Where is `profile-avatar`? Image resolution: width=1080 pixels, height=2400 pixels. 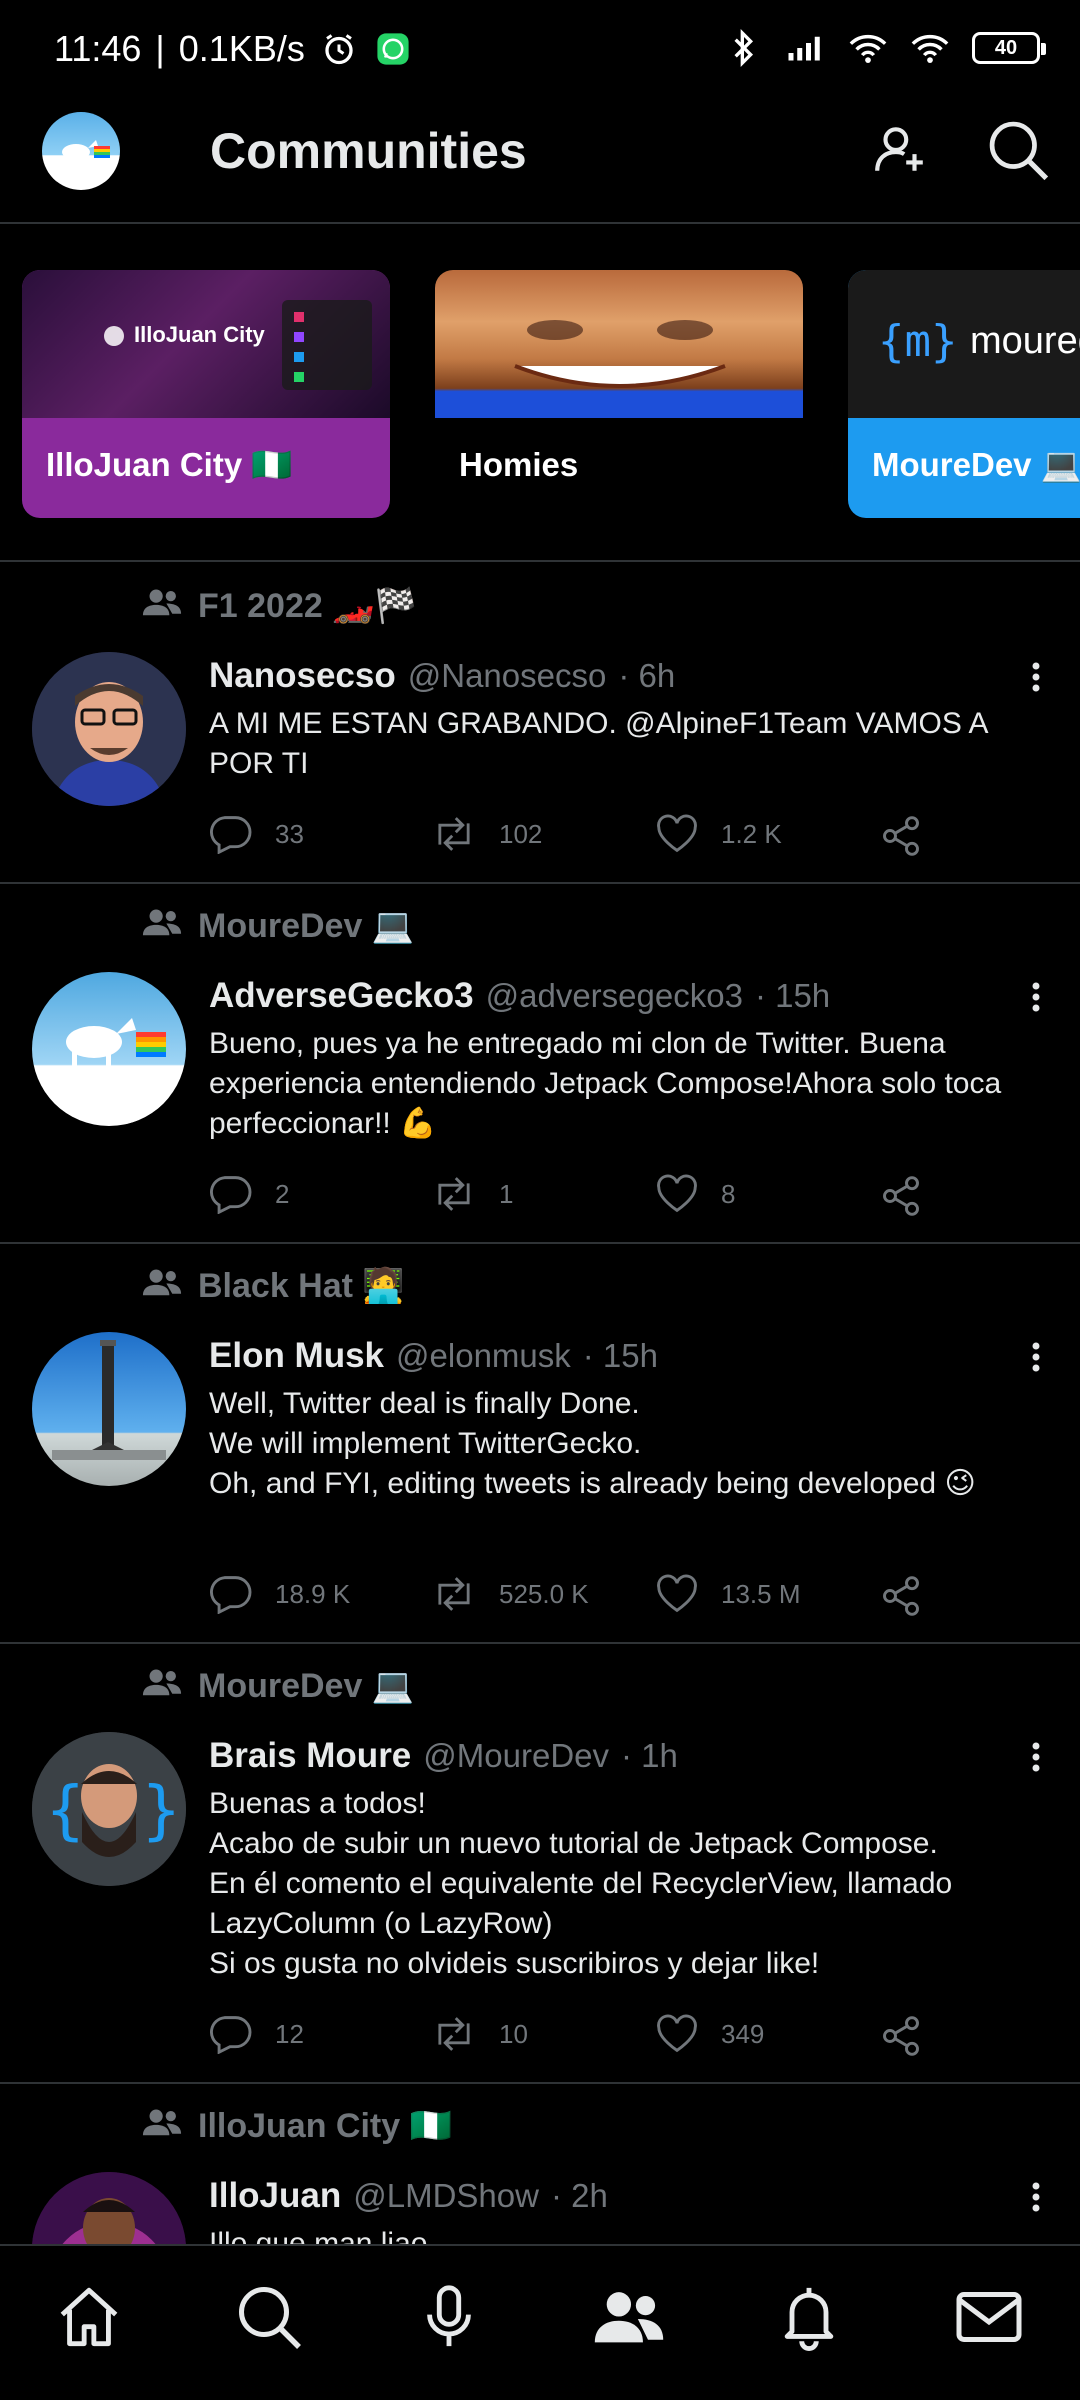
profile-avatar is located at coordinates (81, 151).